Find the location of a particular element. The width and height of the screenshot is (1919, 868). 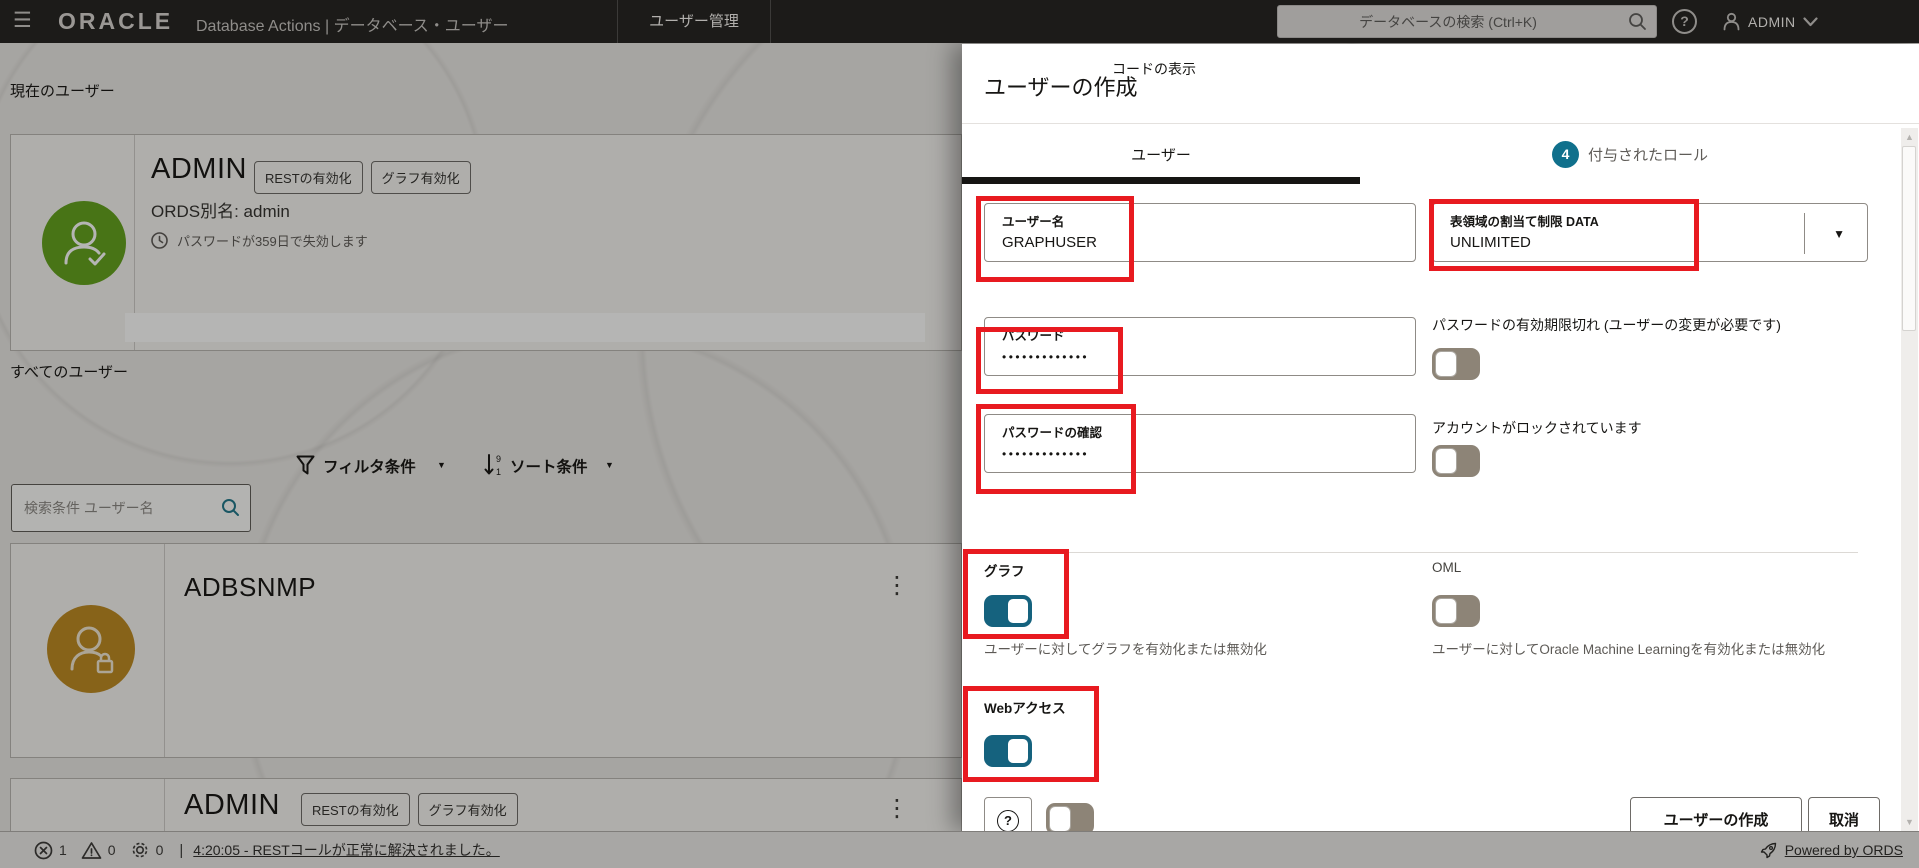

password-label: パスワード is located at coordinates (1033, 336).